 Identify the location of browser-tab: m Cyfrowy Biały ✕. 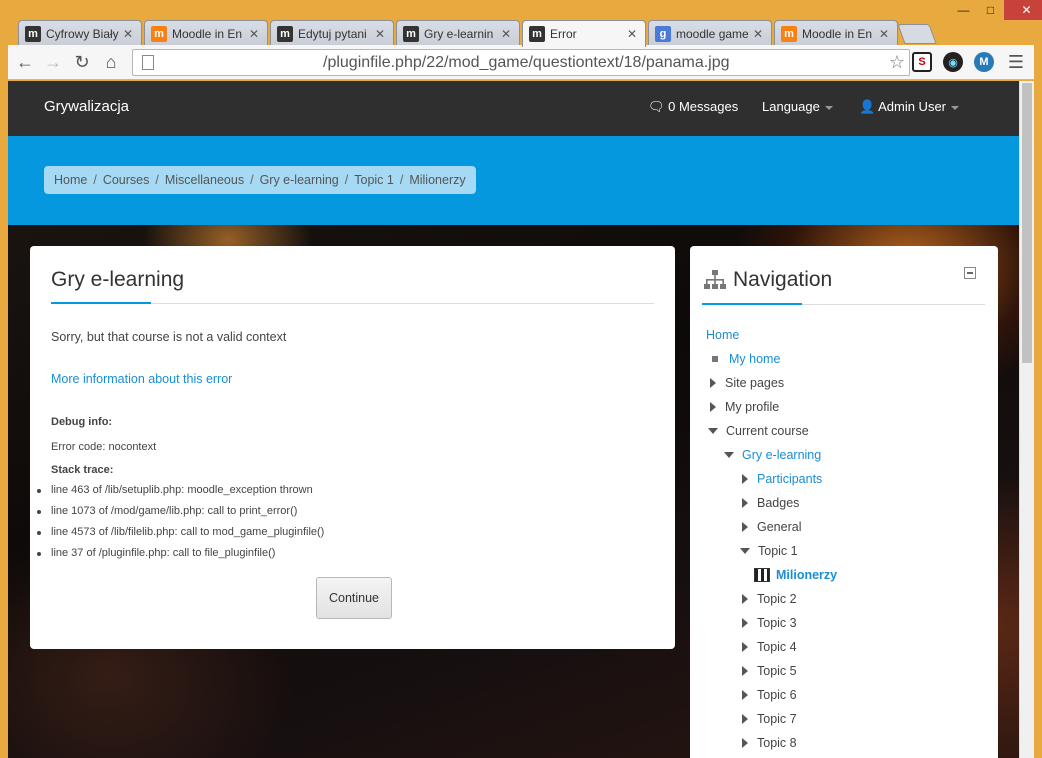
(80, 33).